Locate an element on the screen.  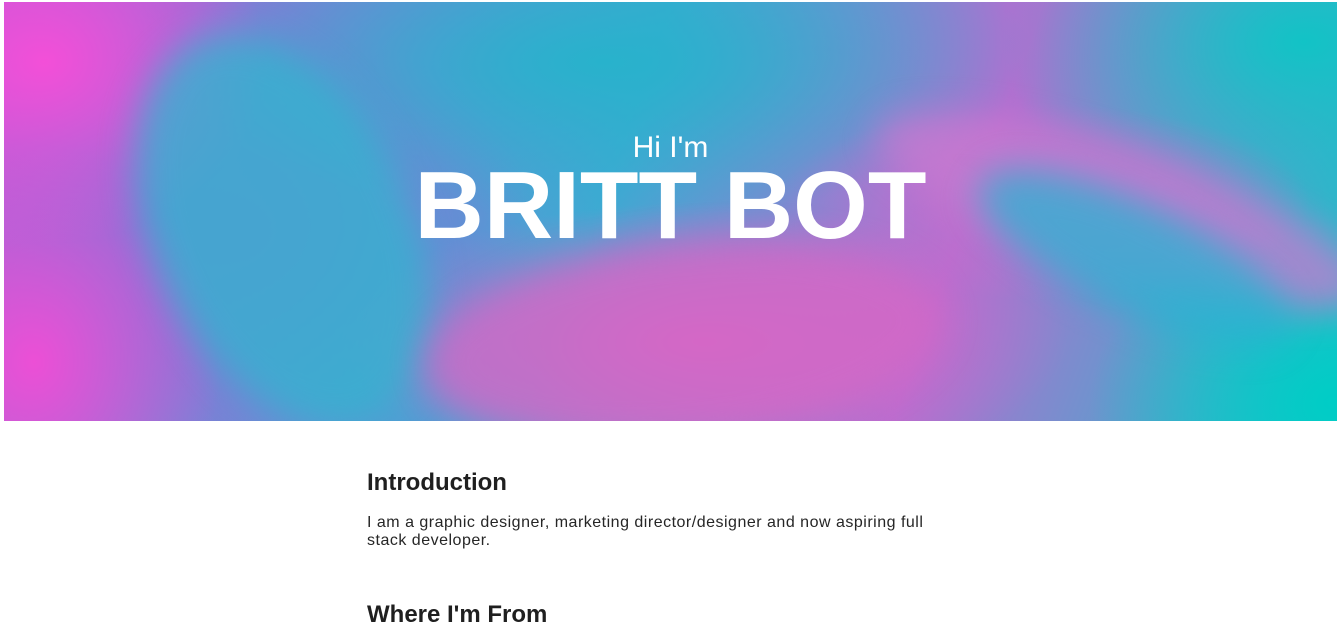
hero-name: BRITT BOT is located at coordinates (670, 205).